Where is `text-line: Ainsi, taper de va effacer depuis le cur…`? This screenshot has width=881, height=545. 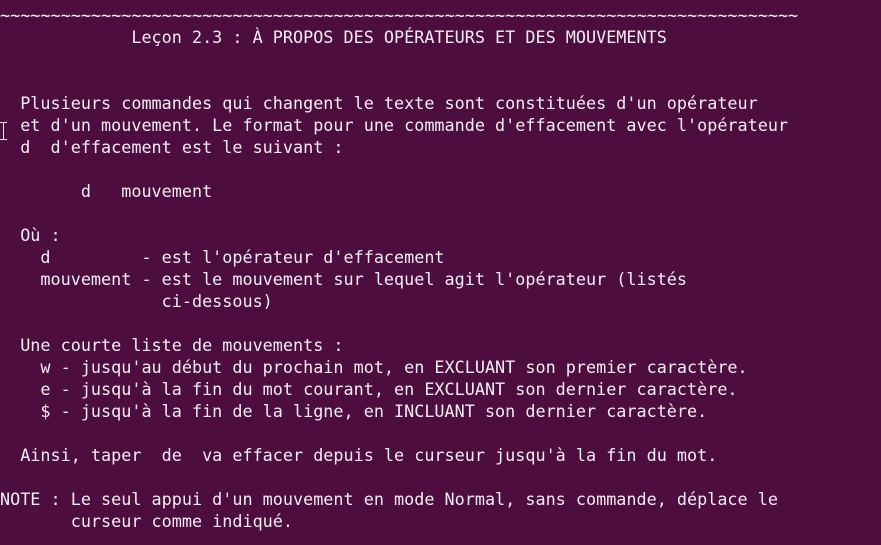 text-line: Ainsi, taper de va effacer depuis le cur… is located at coordinates (359, 455).